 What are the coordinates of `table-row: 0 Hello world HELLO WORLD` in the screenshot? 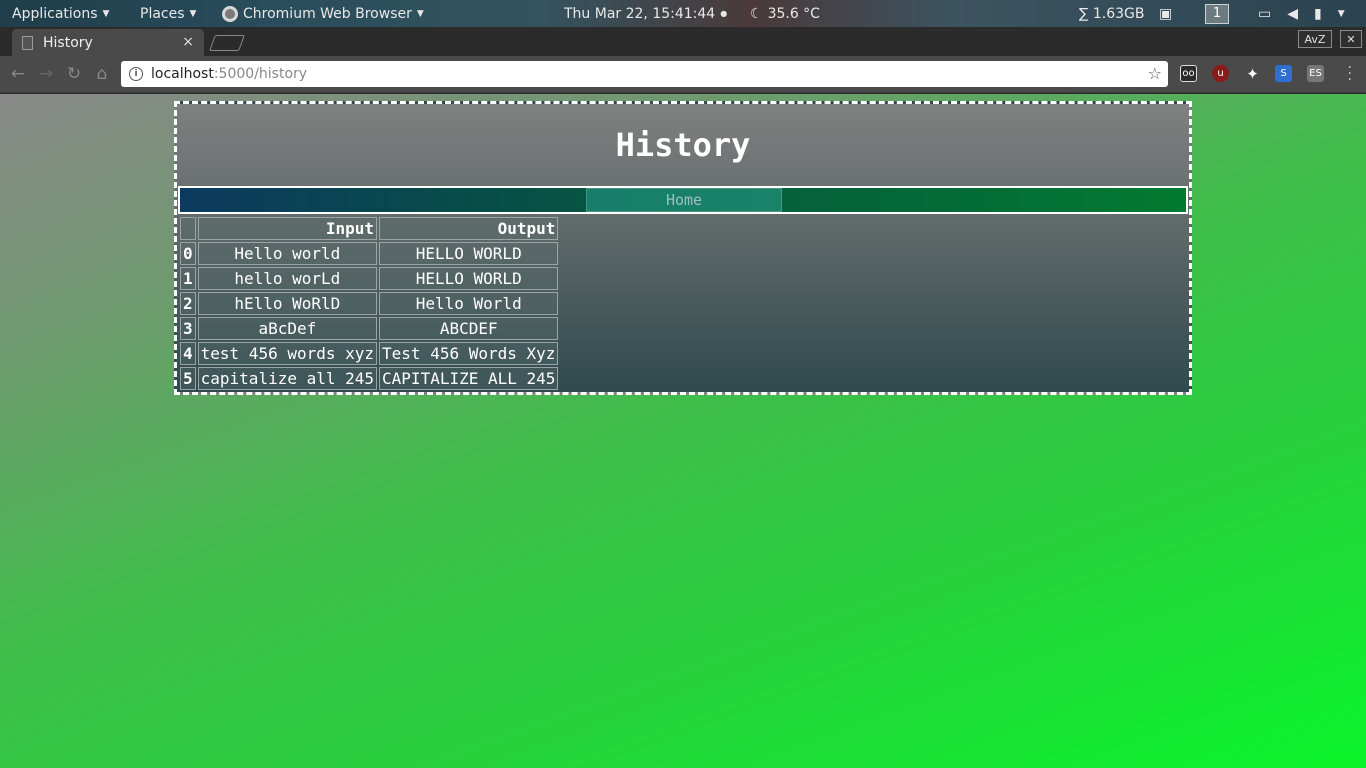 It's located at (369, 253).